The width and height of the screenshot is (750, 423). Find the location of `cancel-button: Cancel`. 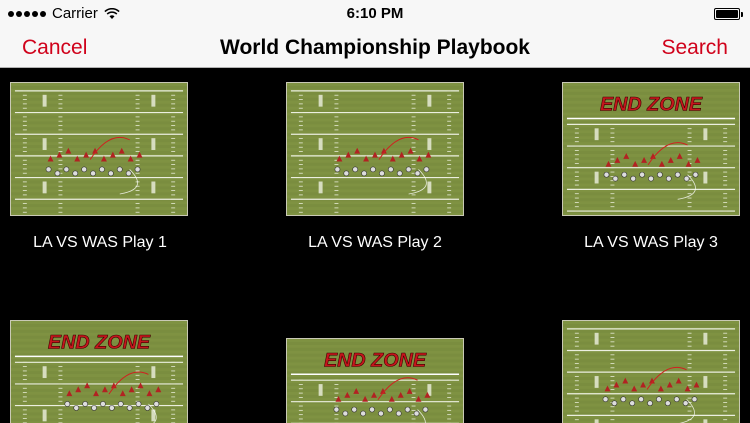

cancel-button: Cancel is located at coordinates (54, 48).